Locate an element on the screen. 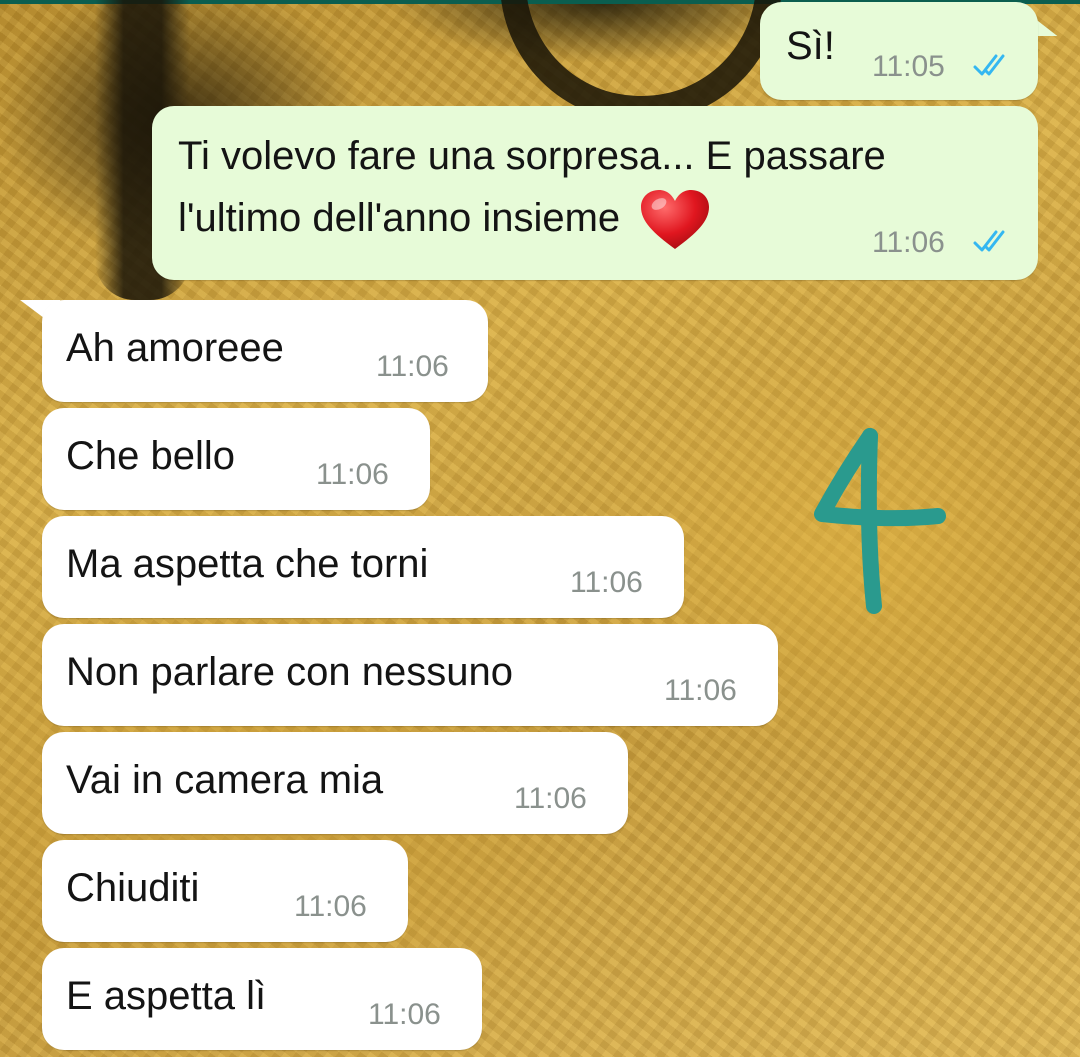  message-text: Chiuditi is located at coordinates (133, 888).